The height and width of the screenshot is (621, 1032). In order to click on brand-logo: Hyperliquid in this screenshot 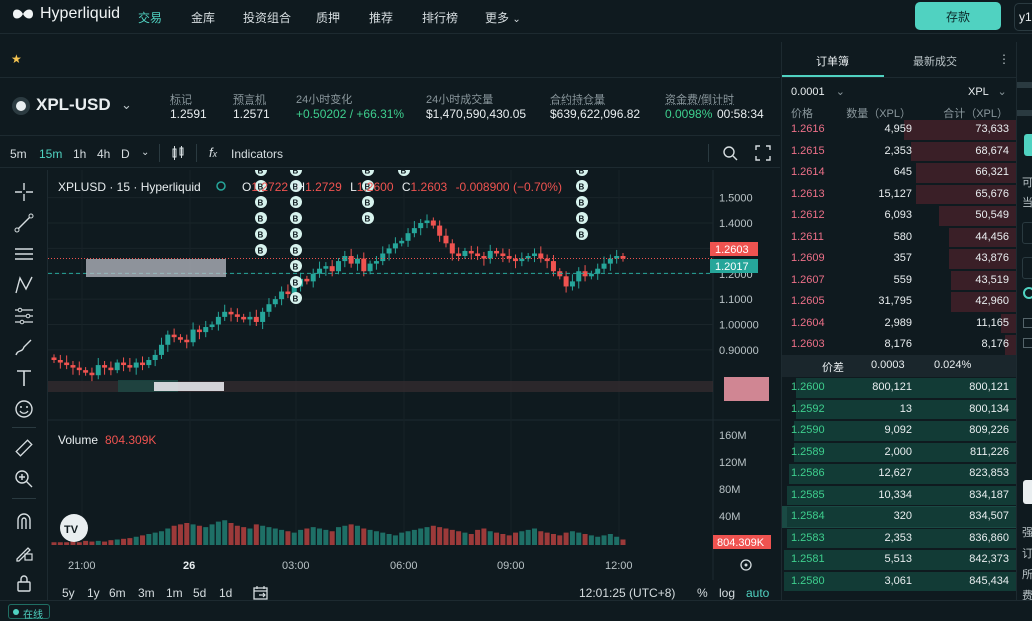, I will do `click(66, 14)`.